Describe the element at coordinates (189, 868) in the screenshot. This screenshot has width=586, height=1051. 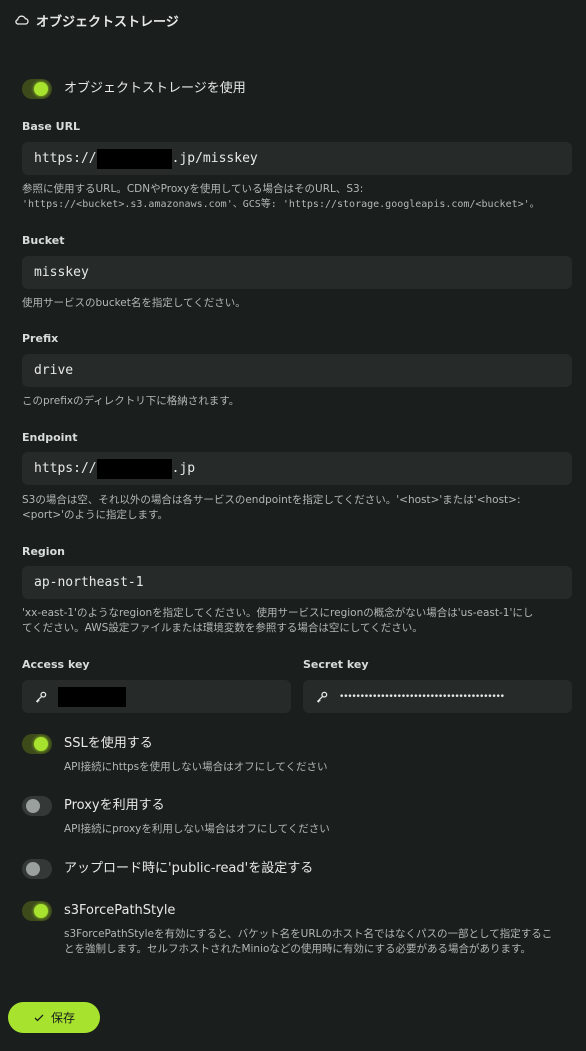
I see `public-read-label: アップロード時に'public-read'を設定する` at that location.